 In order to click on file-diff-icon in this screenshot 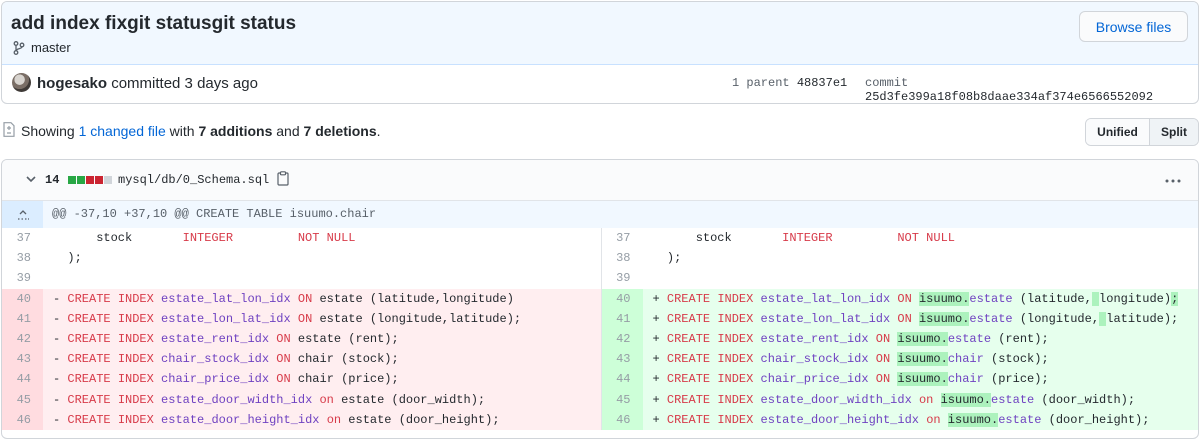, I will do `click(9, 129)`.